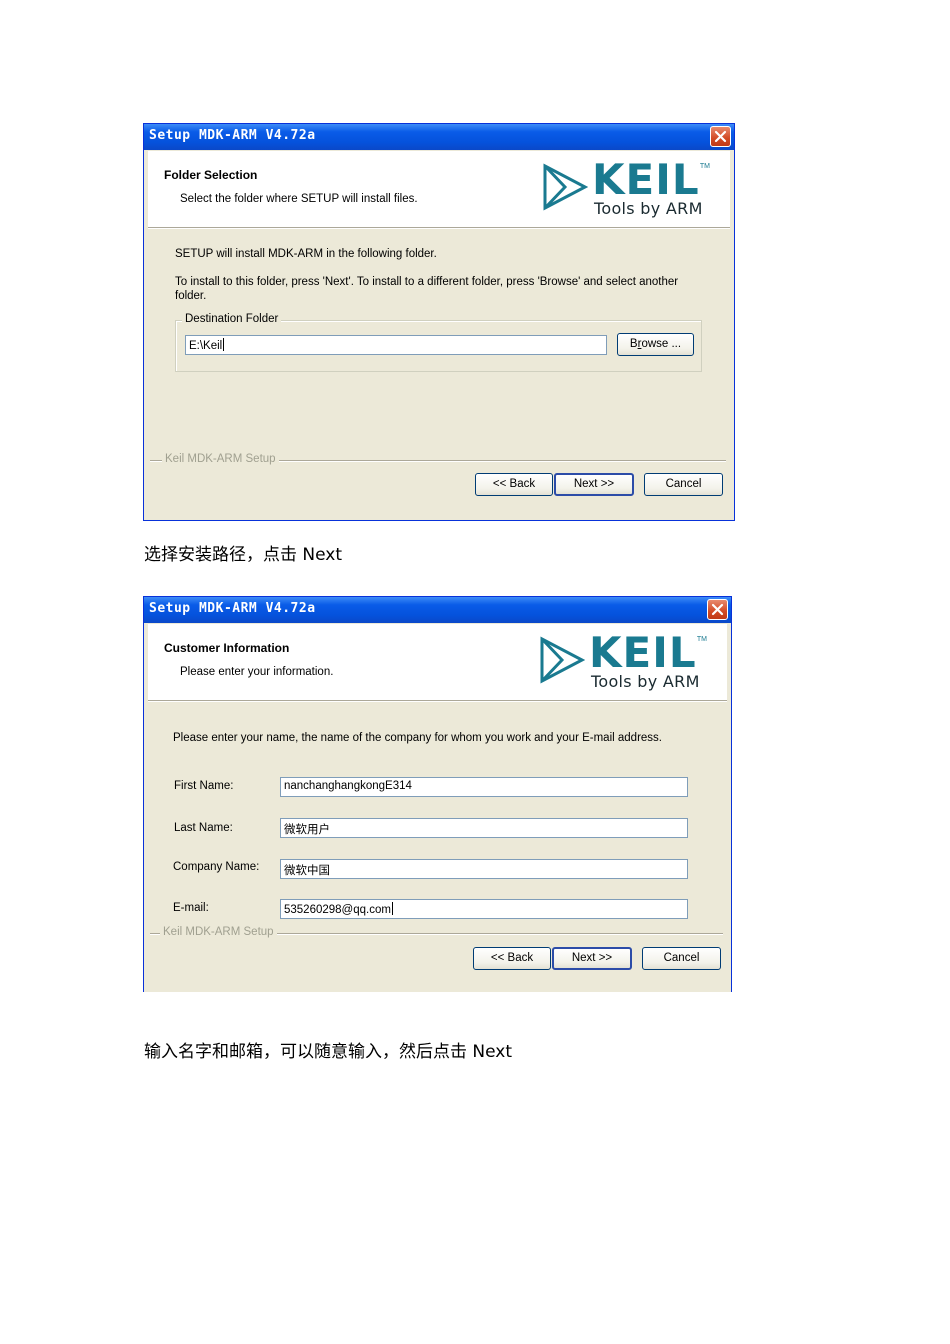 The height and width of the screenshot is (1344, 950). What do you see at coordinates (191, 908) in the screenshot?
I see `email-label: E-mail:` at bounding box center [191, 908].